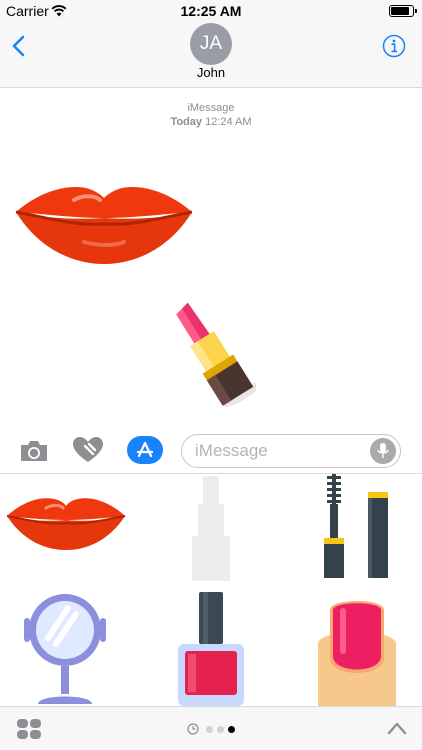  What do you see at coordinates (104, 225) in the screenshot?
I see `red-lips-sticker` at bounding box center [104, 225].